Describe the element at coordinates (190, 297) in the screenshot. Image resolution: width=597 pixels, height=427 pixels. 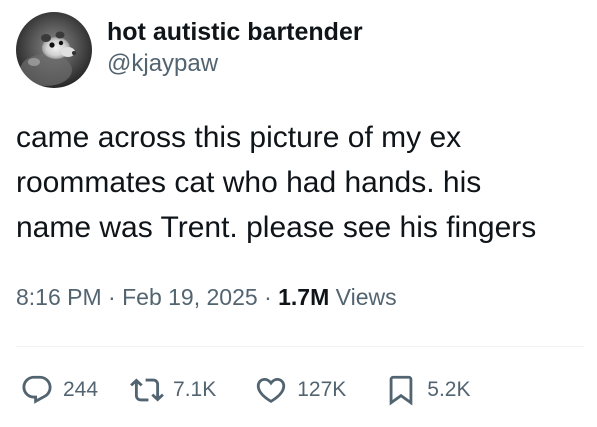
I see `tweet-date: Feb 19, 2025` at that location.